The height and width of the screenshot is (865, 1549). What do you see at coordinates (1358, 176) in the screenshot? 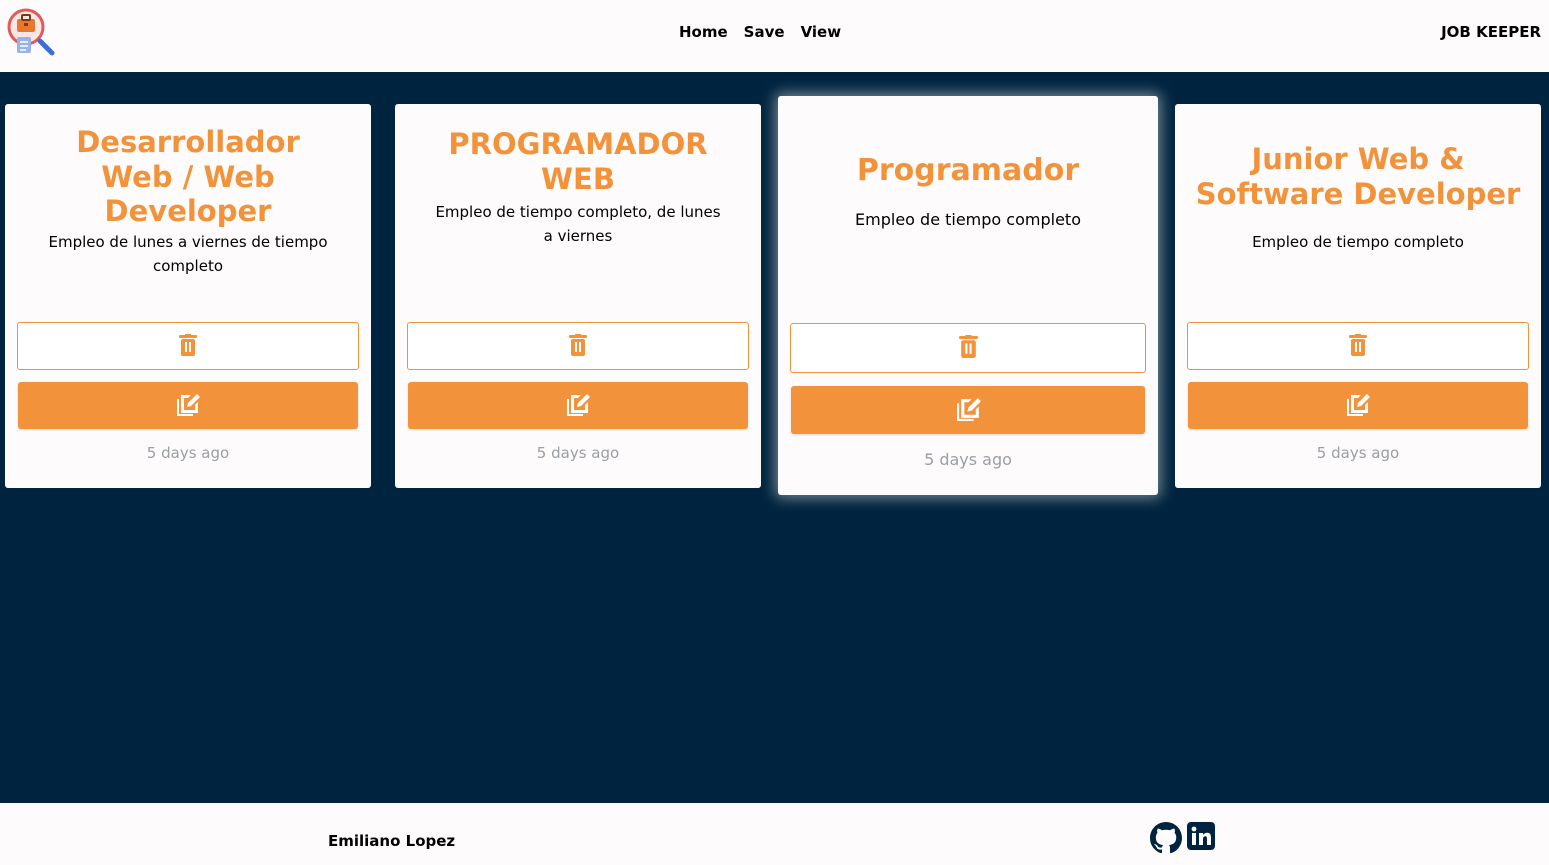
I see `job-title: Junior Web & Software Developer` at bounding box center [1358, 176].